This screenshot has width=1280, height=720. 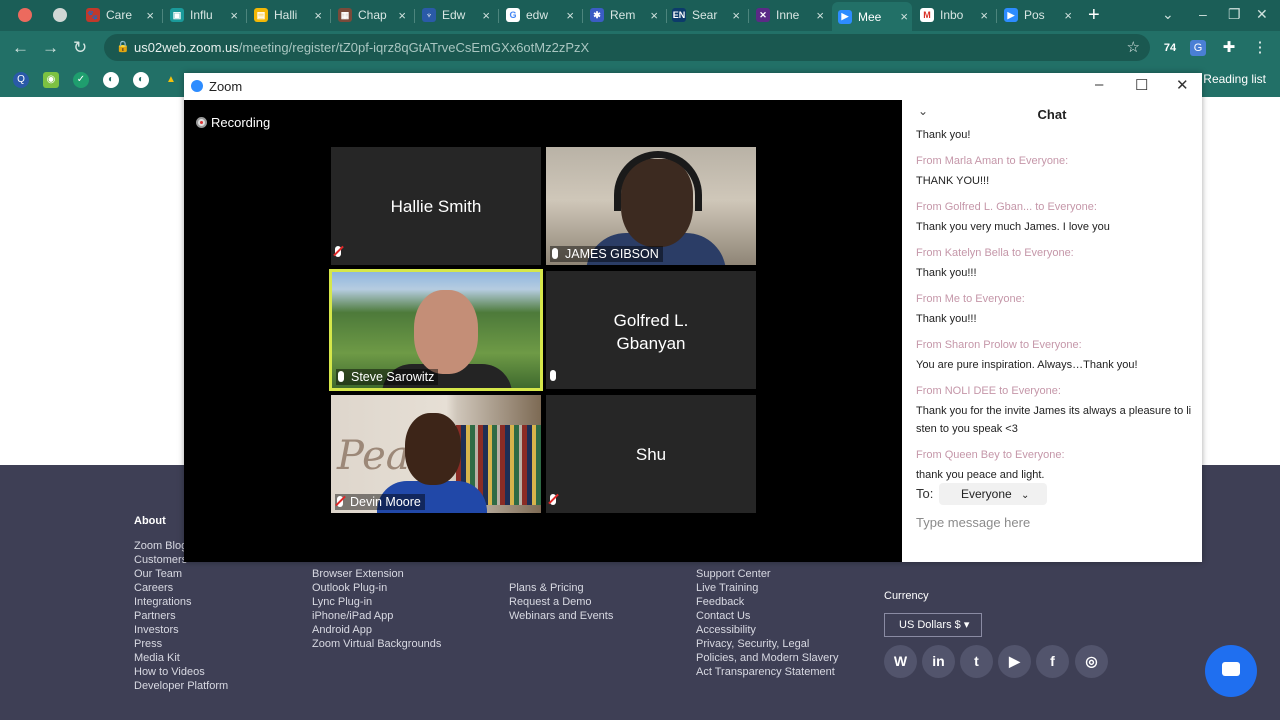 What do you see at coordinates (956, 15) in the screenshot?
I see `tab-inbox: M Inbo ×` at bounding box center [956, 15].